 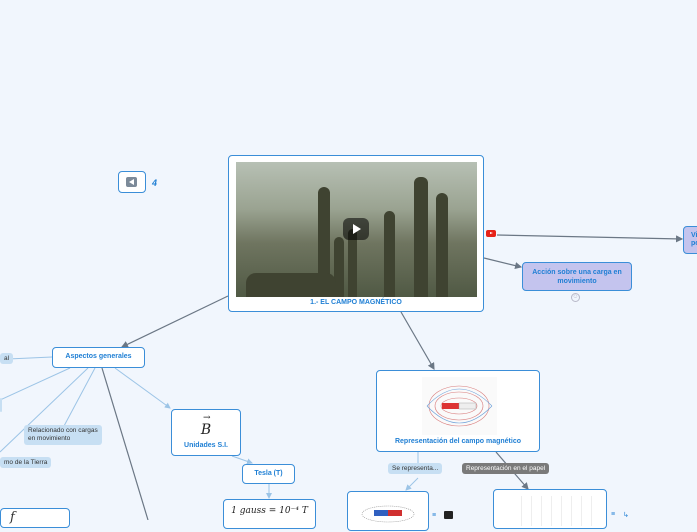 What do you see at coordinates (206, 445) in the screenshot?
I see `unidades-title: Unidades S.I.` at bounding box center [206, 445].